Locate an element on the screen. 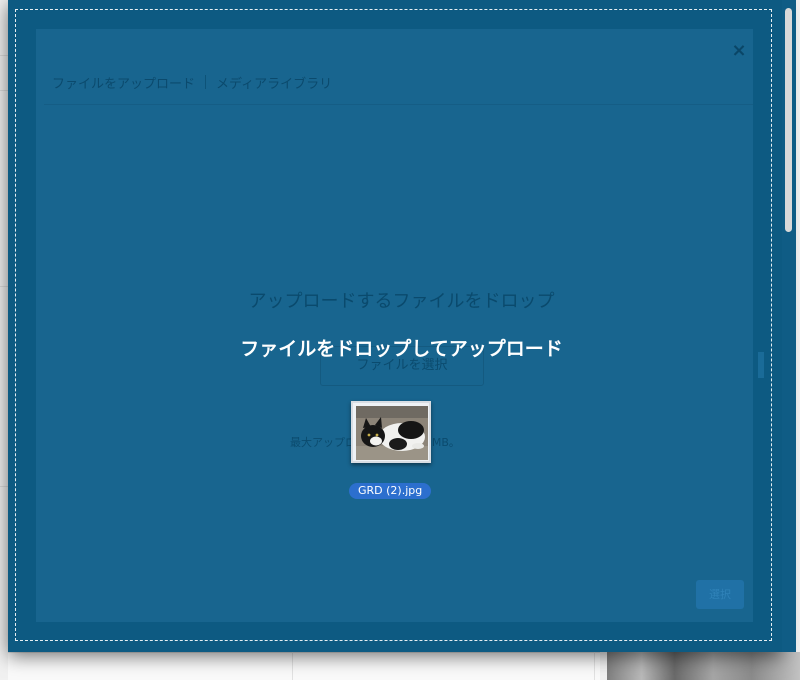 This screenshot has height=680, width=800. background-photo is located at coordinates (703, 666).